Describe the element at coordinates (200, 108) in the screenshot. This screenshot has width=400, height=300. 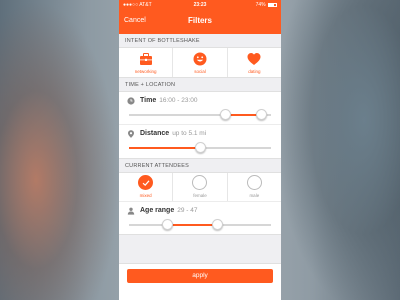
I see `time-slider-block: Time 16:00 - 23:00` at that location.